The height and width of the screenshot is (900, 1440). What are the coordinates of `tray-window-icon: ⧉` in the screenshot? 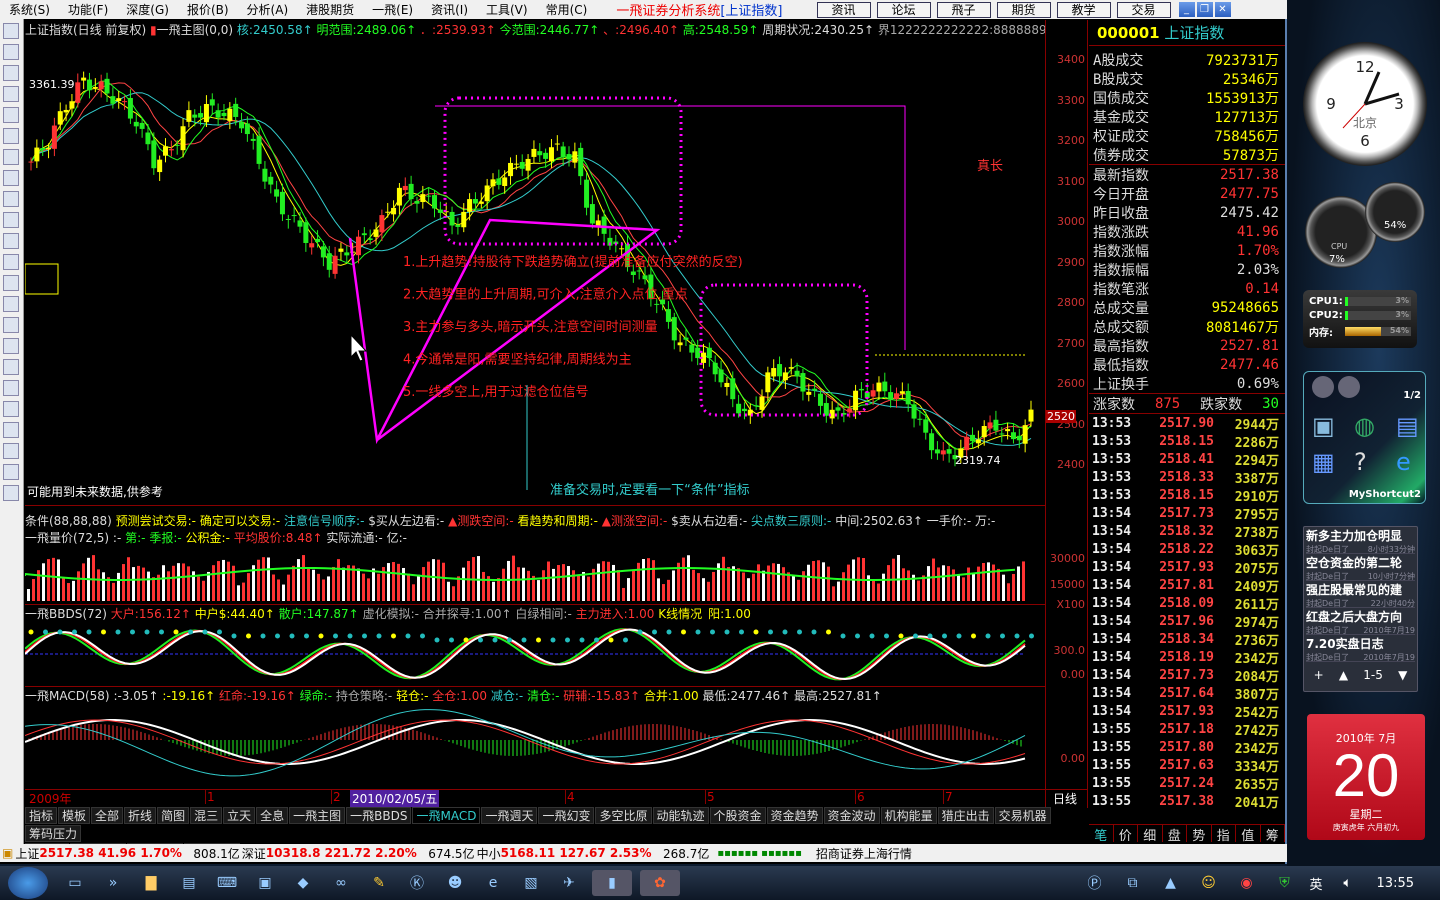 It's located at (1133, 883).